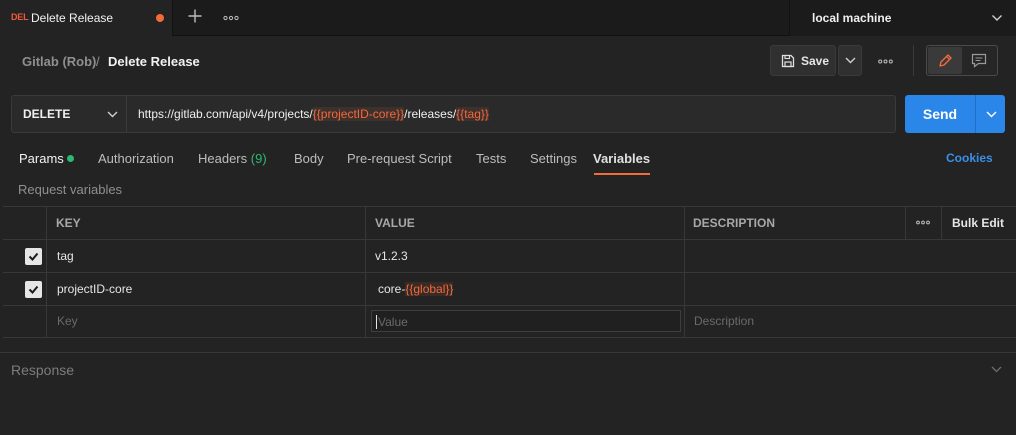  What do you see at coordinates (852, 18) in the screenshot?
I see `environment-label: local machine` at bounding box center [852, 18].